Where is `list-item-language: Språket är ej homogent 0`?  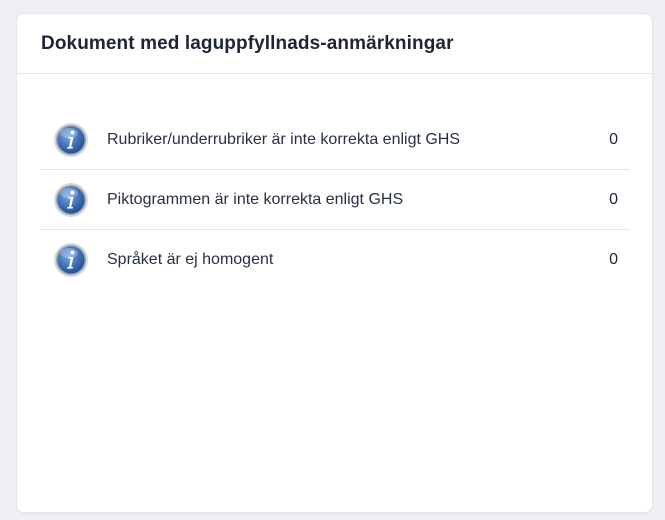 list-item-language: Språket är ej homogent 0 is located at coordinates (335, 260).